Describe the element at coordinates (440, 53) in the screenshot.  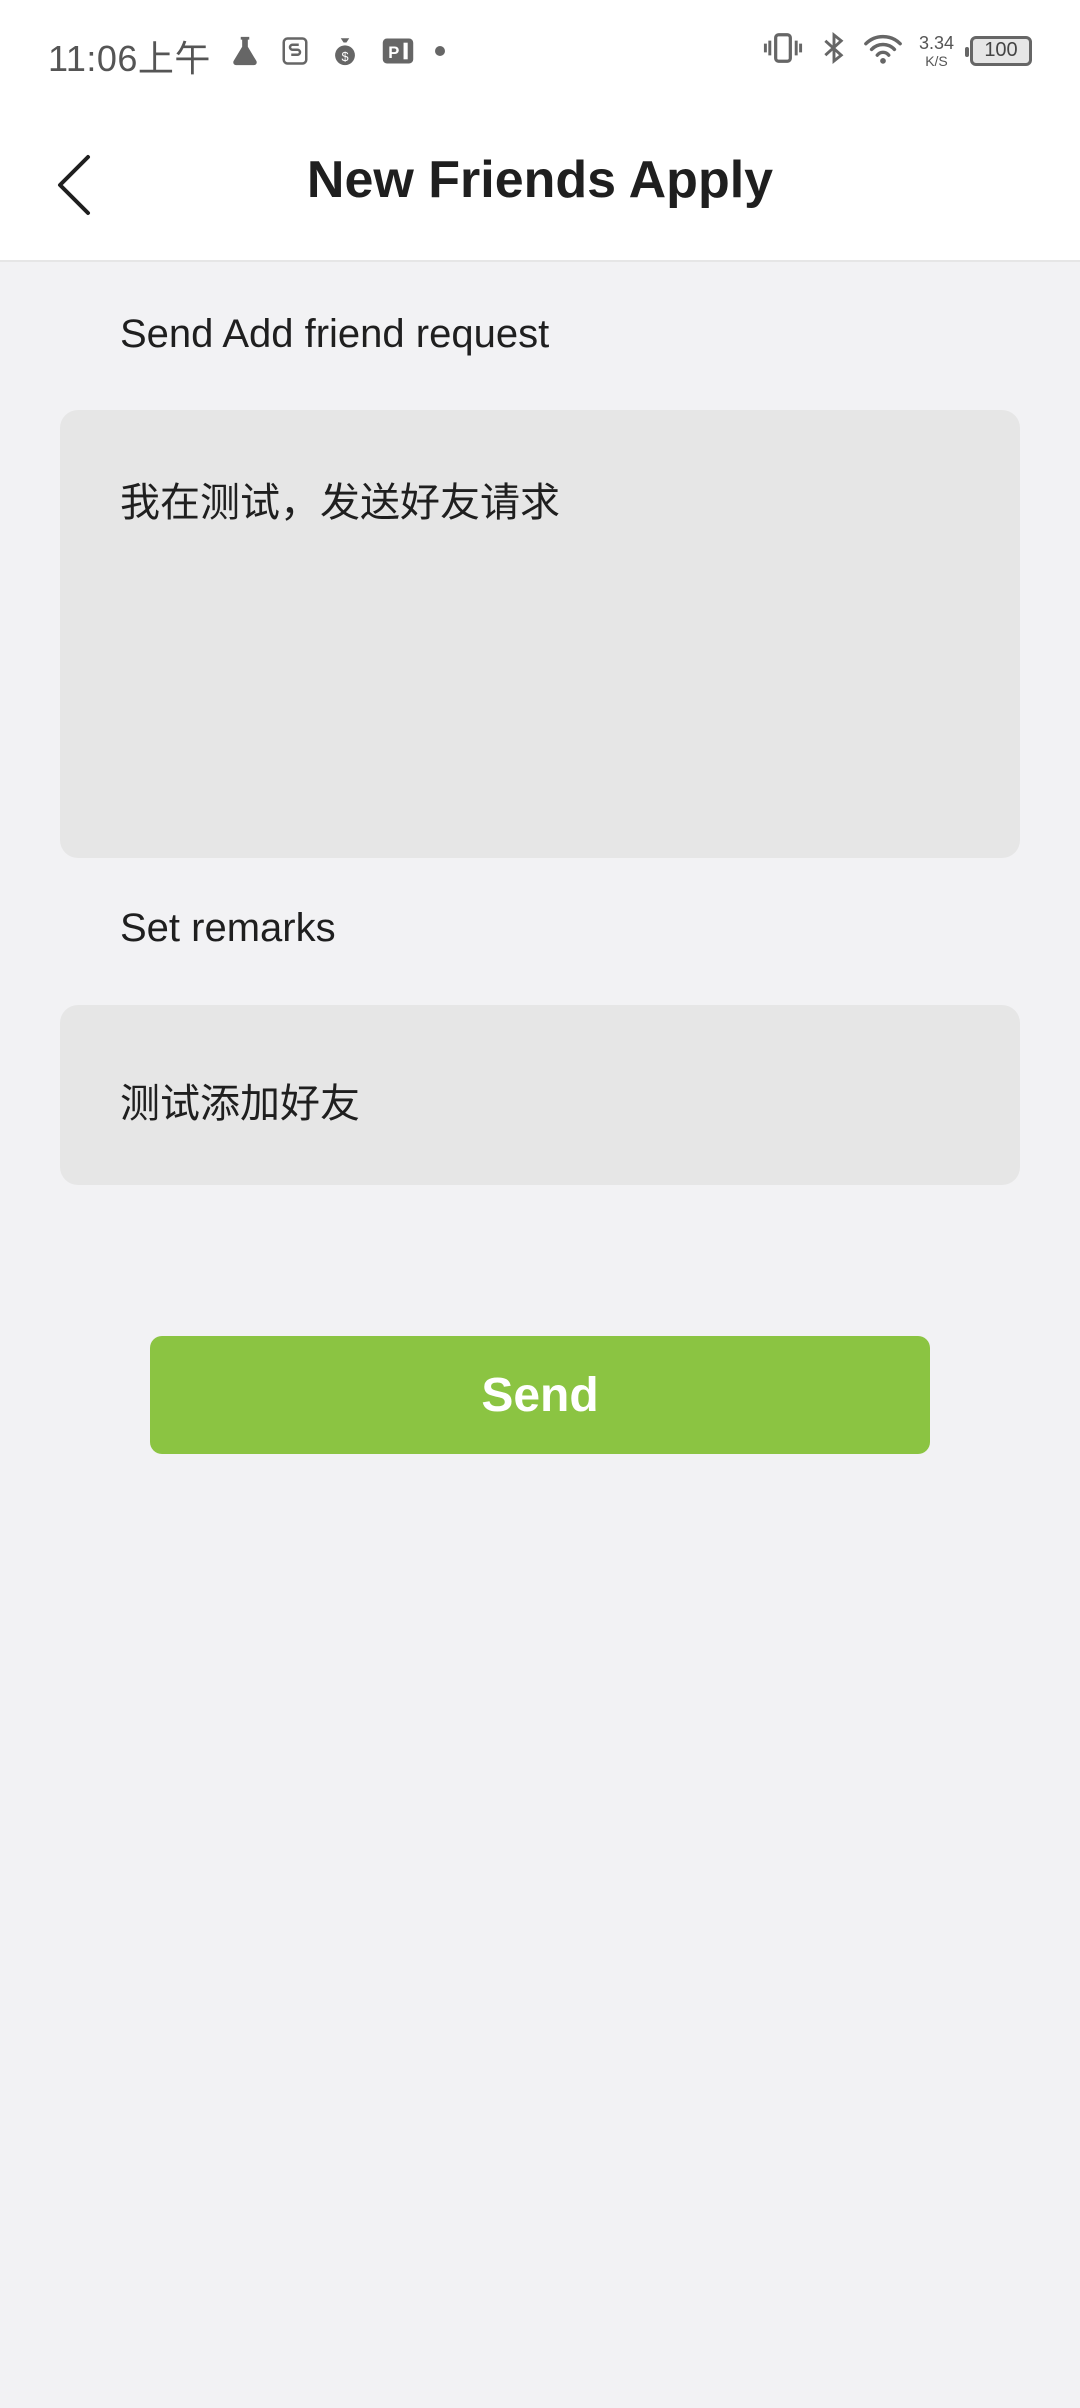
I see `more-dot-icon` at that location.